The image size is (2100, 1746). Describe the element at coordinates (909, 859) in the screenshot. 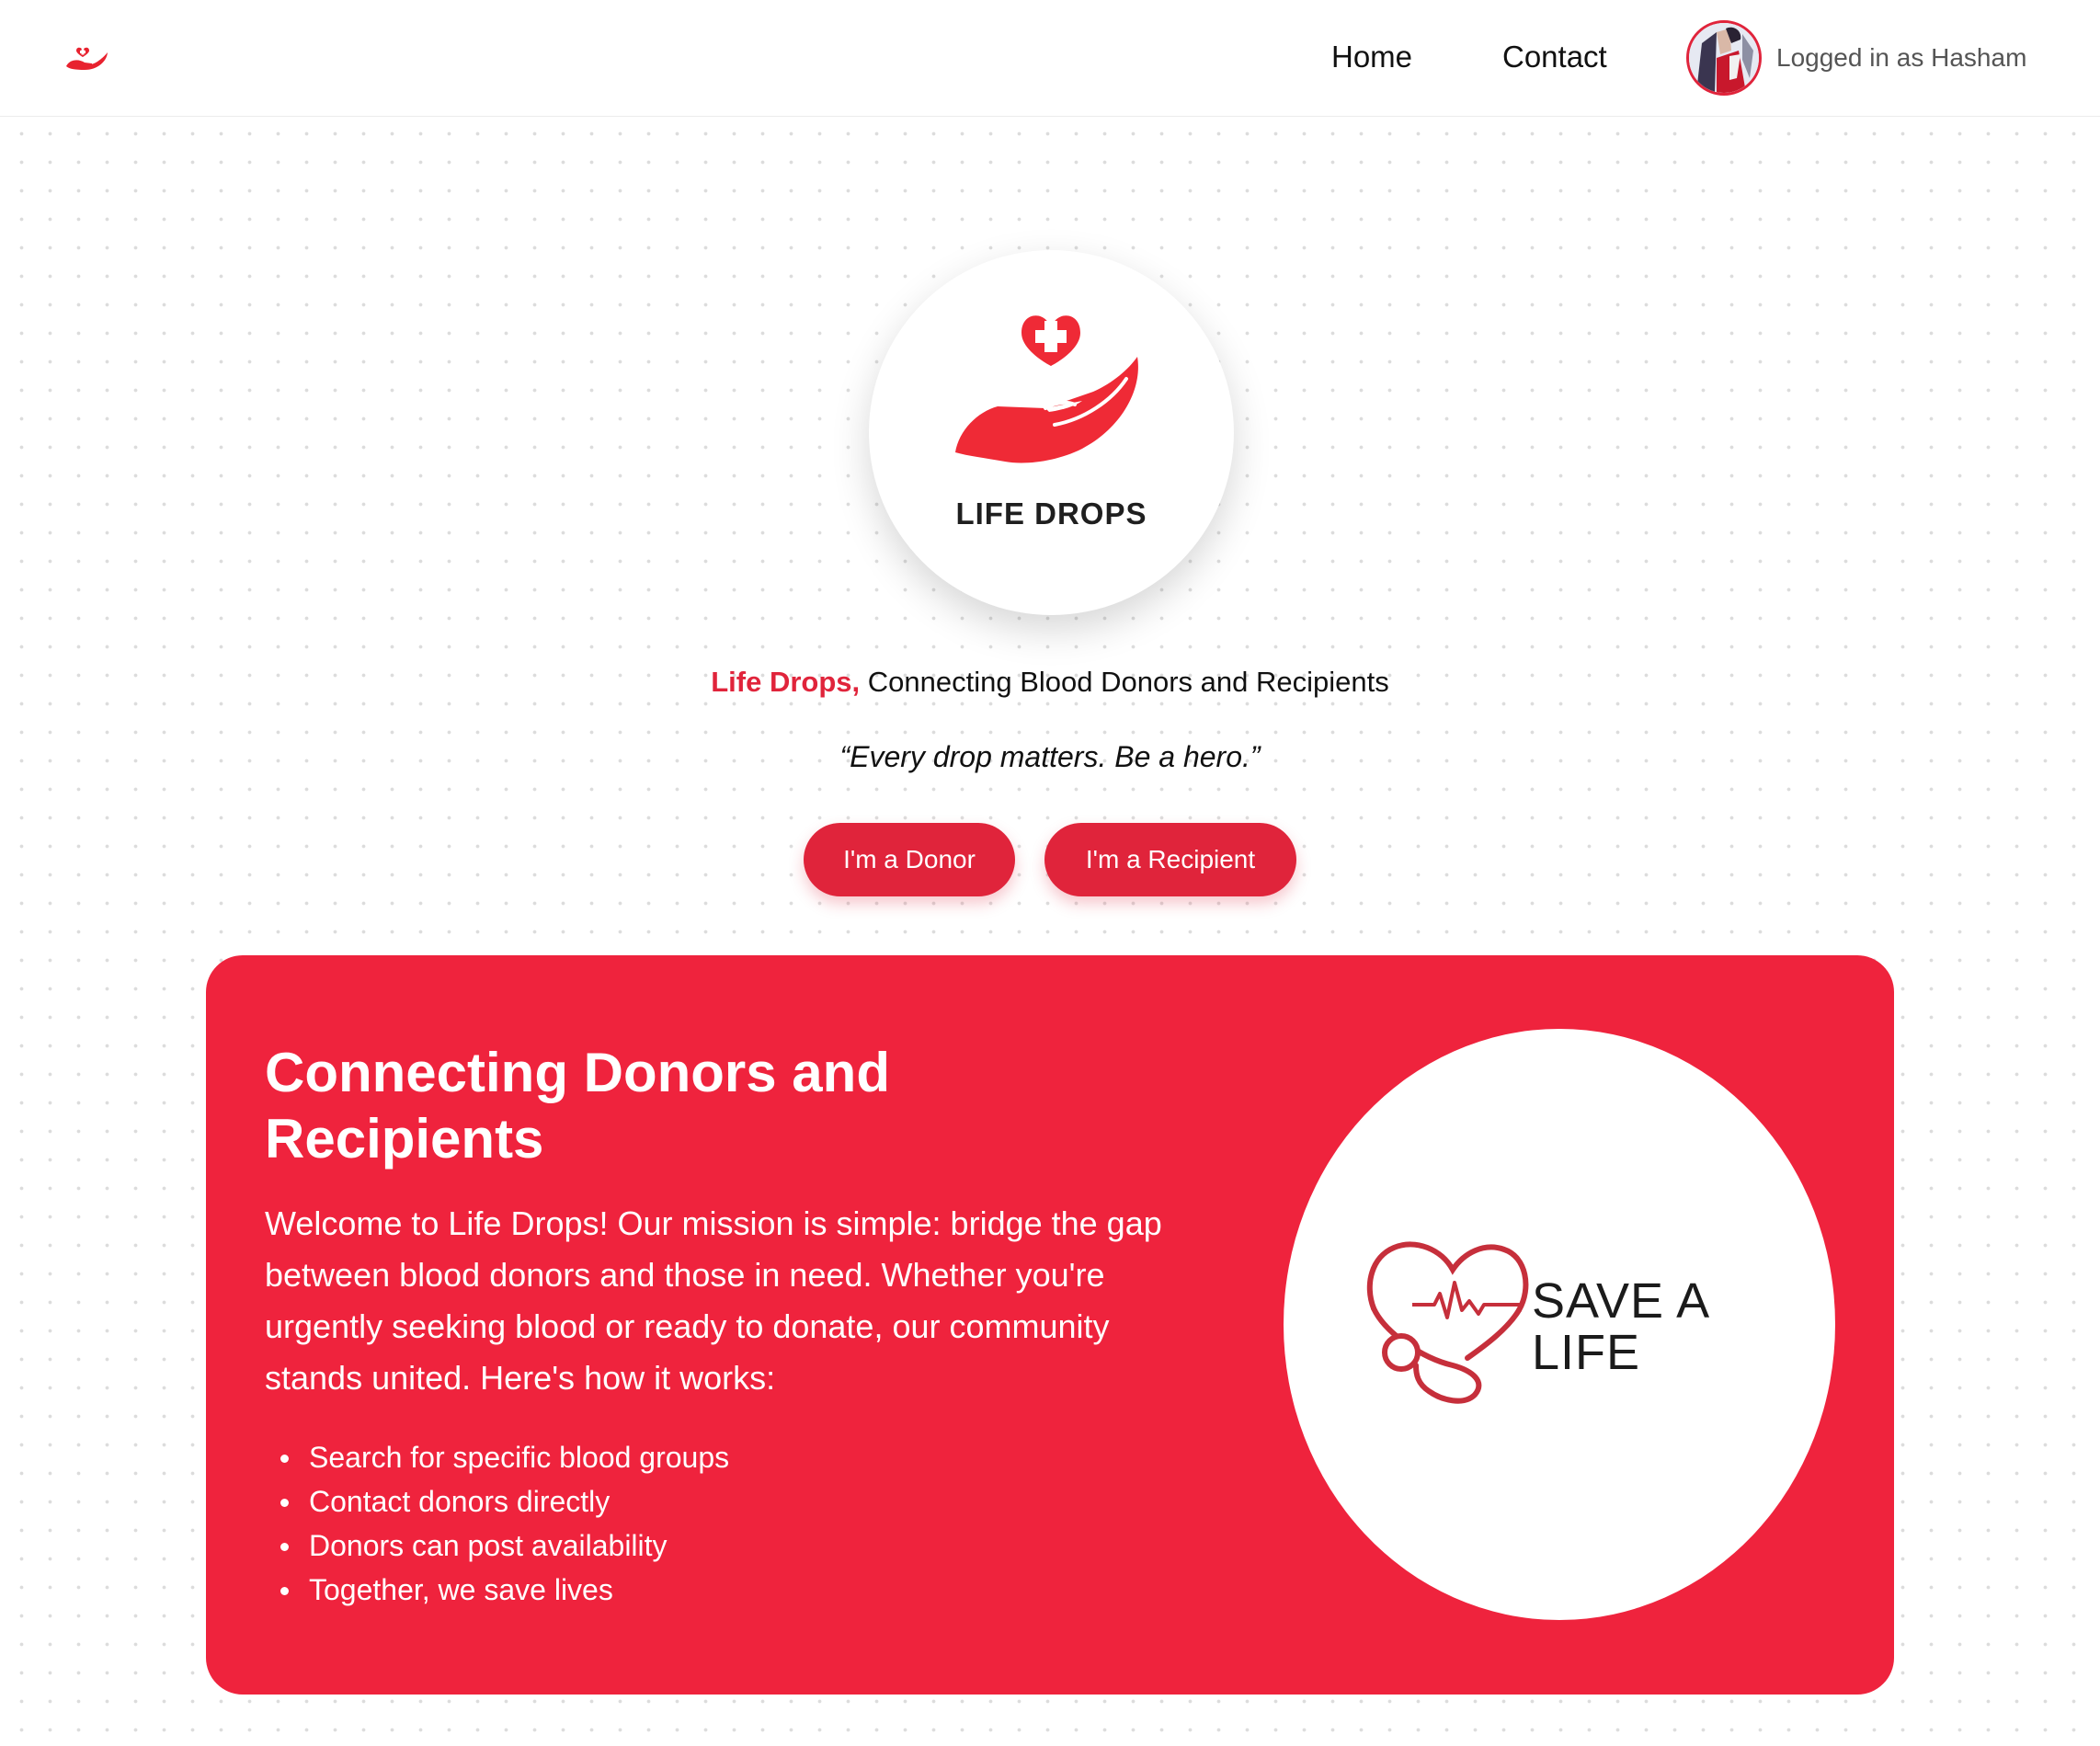

I see `donor-button: I'm a Donor` at that location.